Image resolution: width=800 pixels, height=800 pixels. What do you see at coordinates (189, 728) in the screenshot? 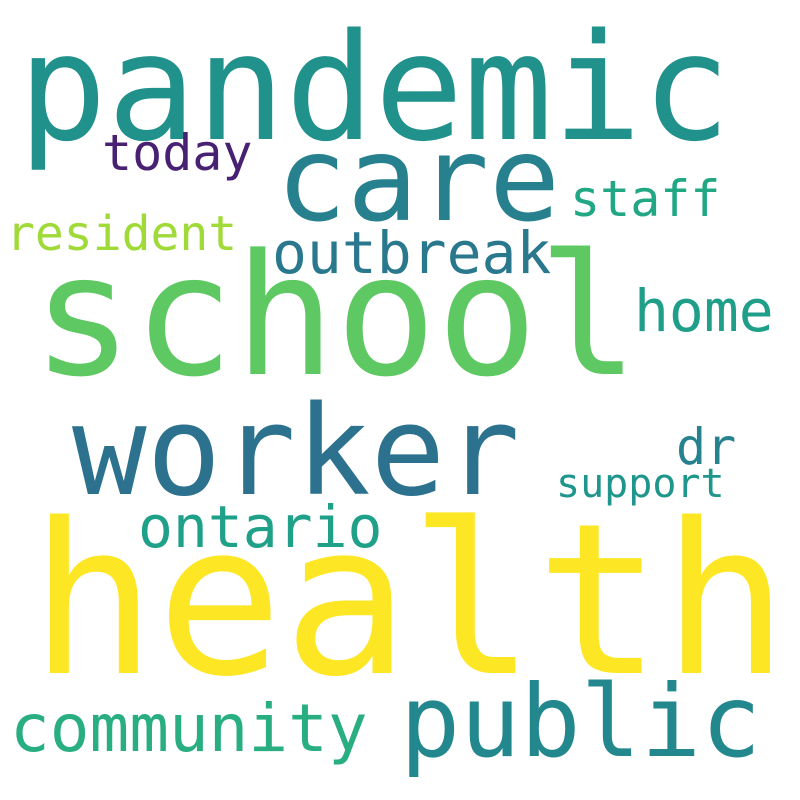
I see `word-community: community` at bounding box center [189, 728].